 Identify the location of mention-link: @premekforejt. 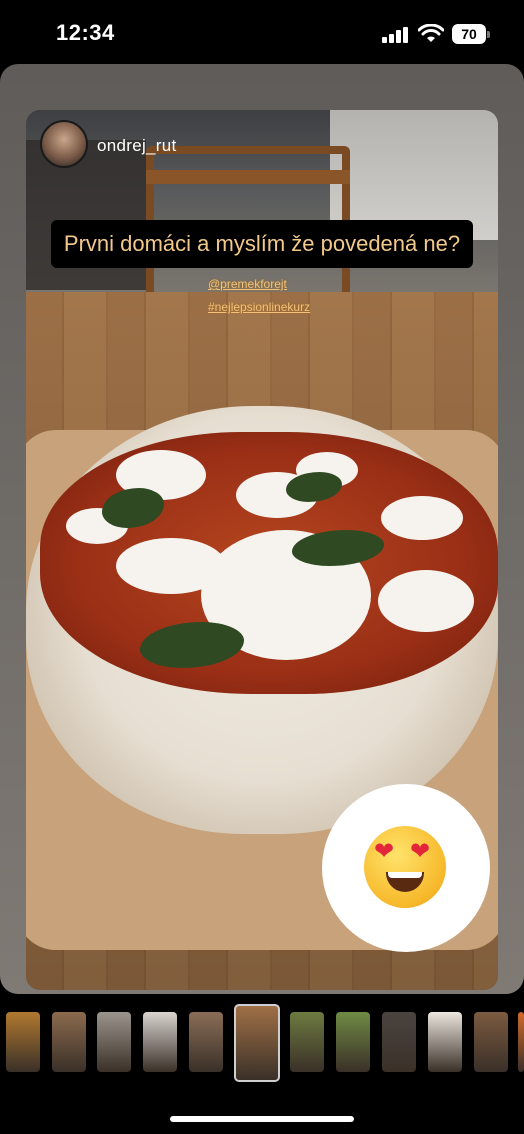
(247, 284).